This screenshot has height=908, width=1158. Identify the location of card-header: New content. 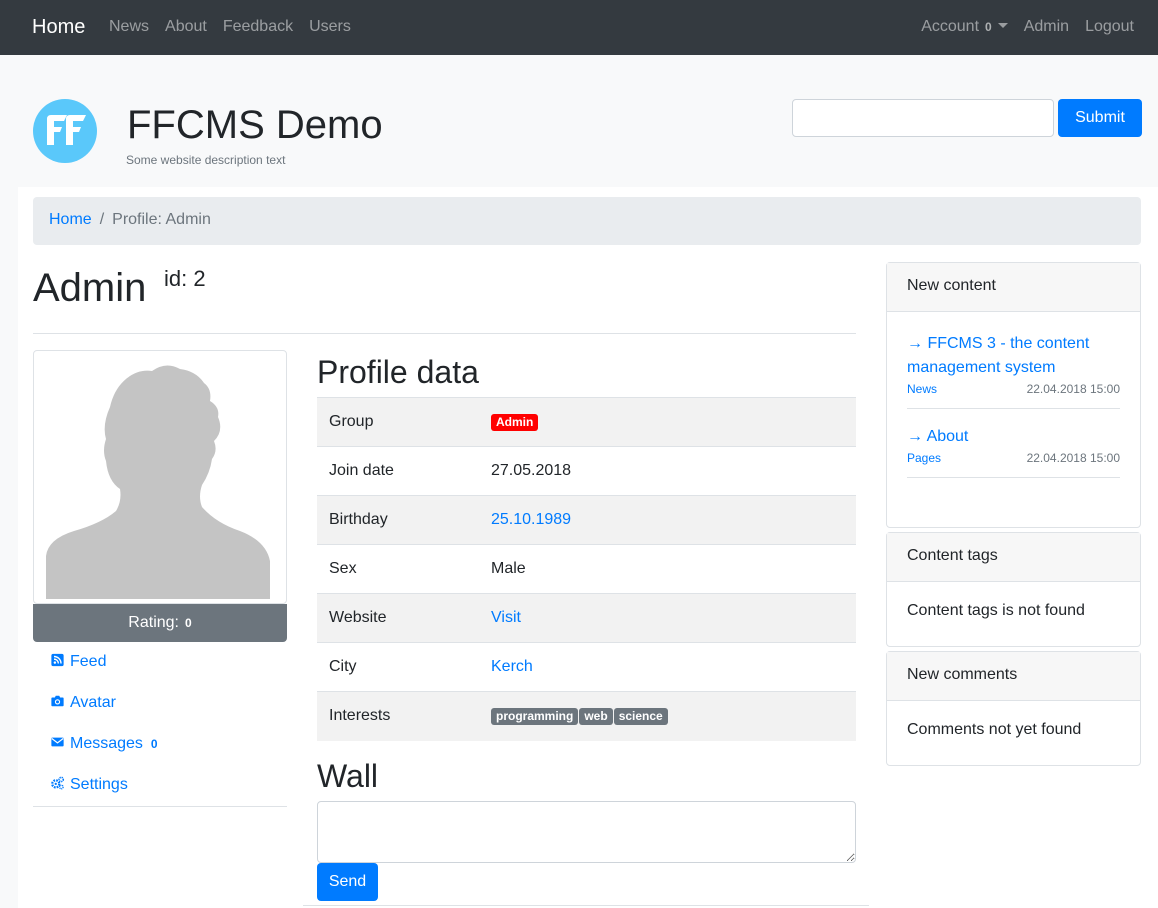
(1013, 287).